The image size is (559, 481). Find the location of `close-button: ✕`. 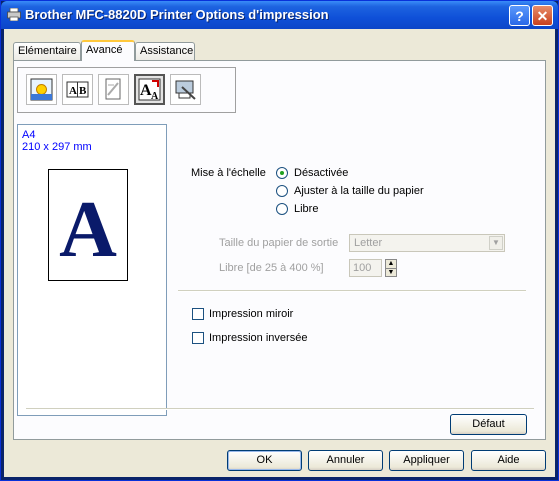

close-button: ✕ is located at coordinates (542, 15).